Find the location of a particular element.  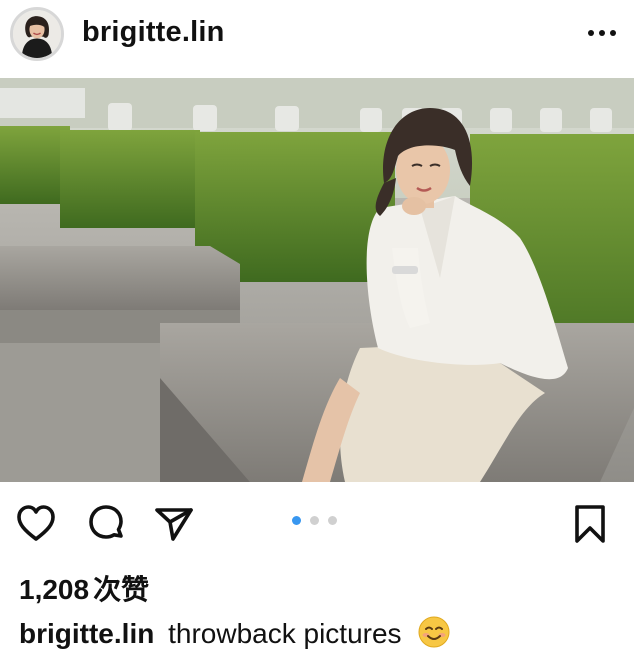

post-action-bar is located at coordinates (317, 524).